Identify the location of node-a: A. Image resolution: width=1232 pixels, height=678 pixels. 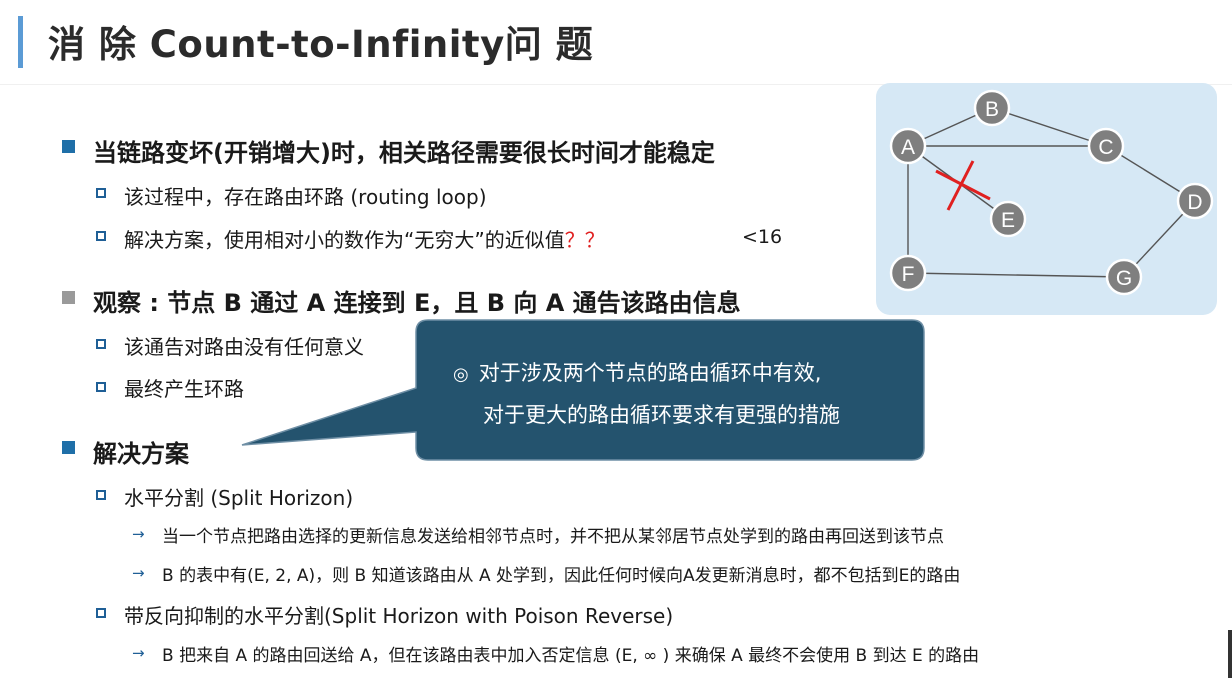
(908, 146).